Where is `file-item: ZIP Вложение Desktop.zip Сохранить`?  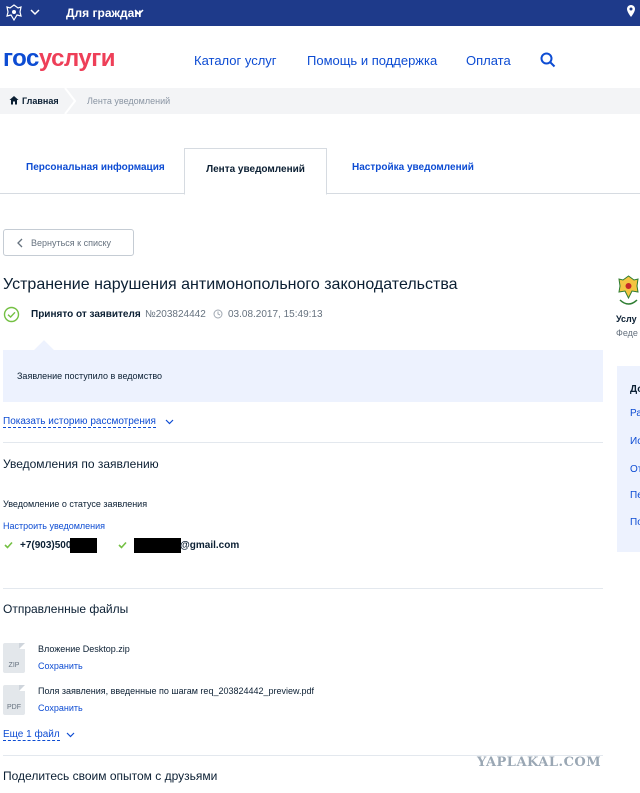 file-item: ZIP Вложение Desktop.zip Сохранить is located at coordinates (253, 660).